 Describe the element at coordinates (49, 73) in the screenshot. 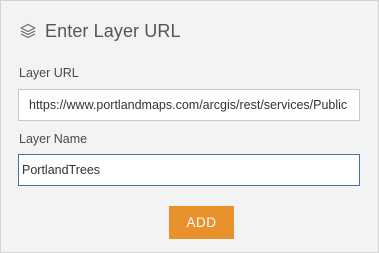

I see `layer-url-label: Layer URL` at that location.